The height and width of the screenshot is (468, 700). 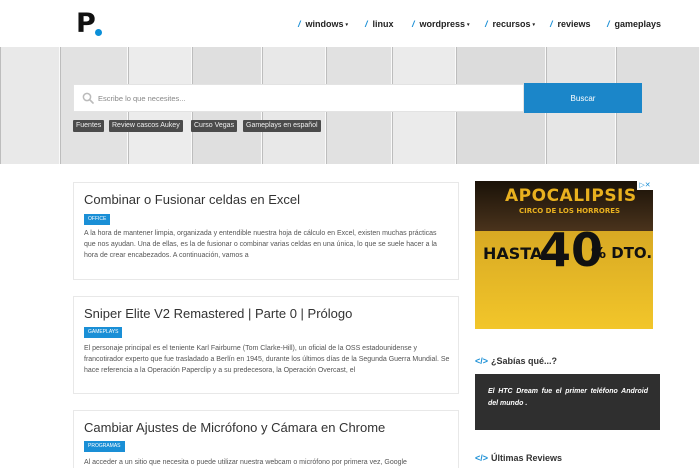 I want to click on search-icon, so click(x=88, y=98).